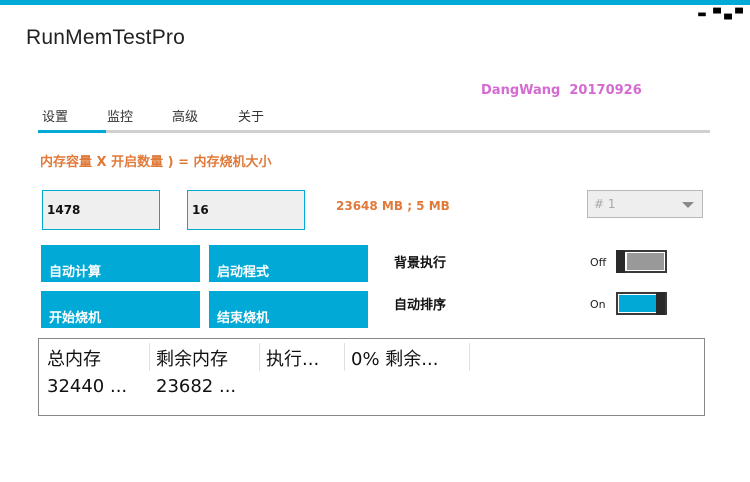  Describe the element at coordinates (420, 305) in the screenshot. I see `auto-sort-label: 自动排序` at that location.